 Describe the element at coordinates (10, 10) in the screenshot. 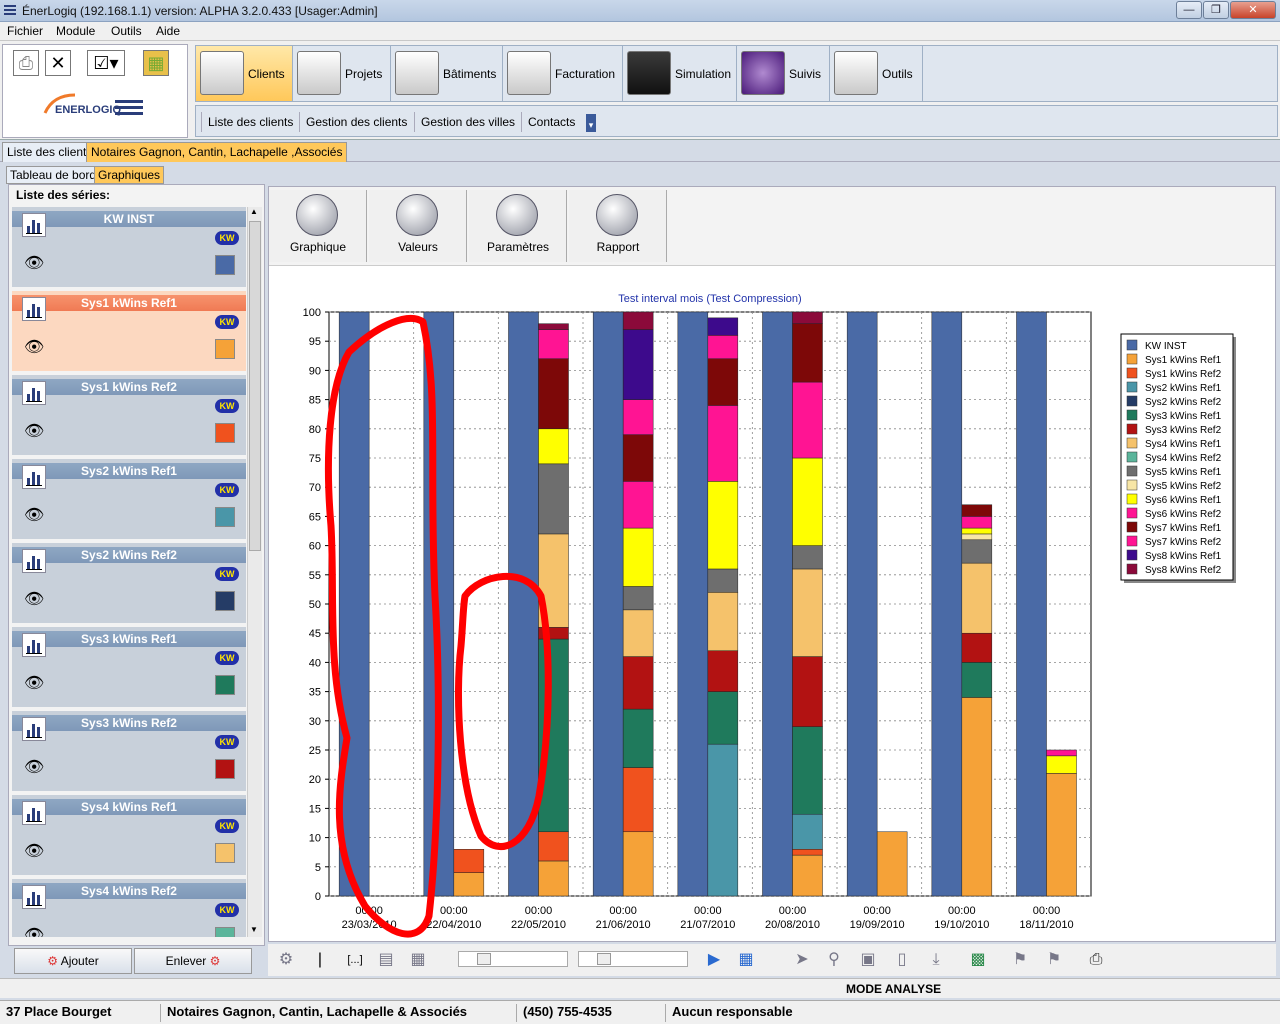

I see `app-icon` at that location.